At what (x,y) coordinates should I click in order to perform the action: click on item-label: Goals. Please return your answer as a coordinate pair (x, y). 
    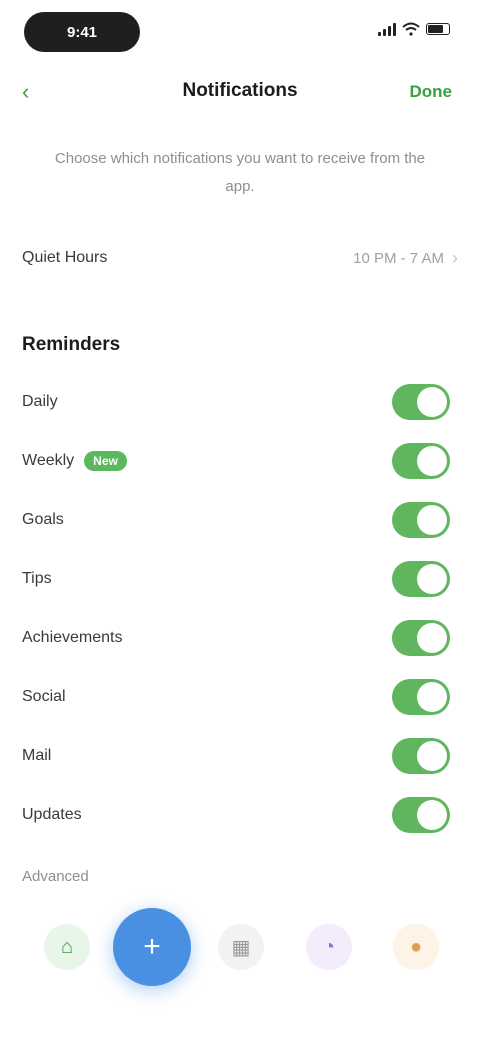
    Looking at the image, I should click on (43, 519).